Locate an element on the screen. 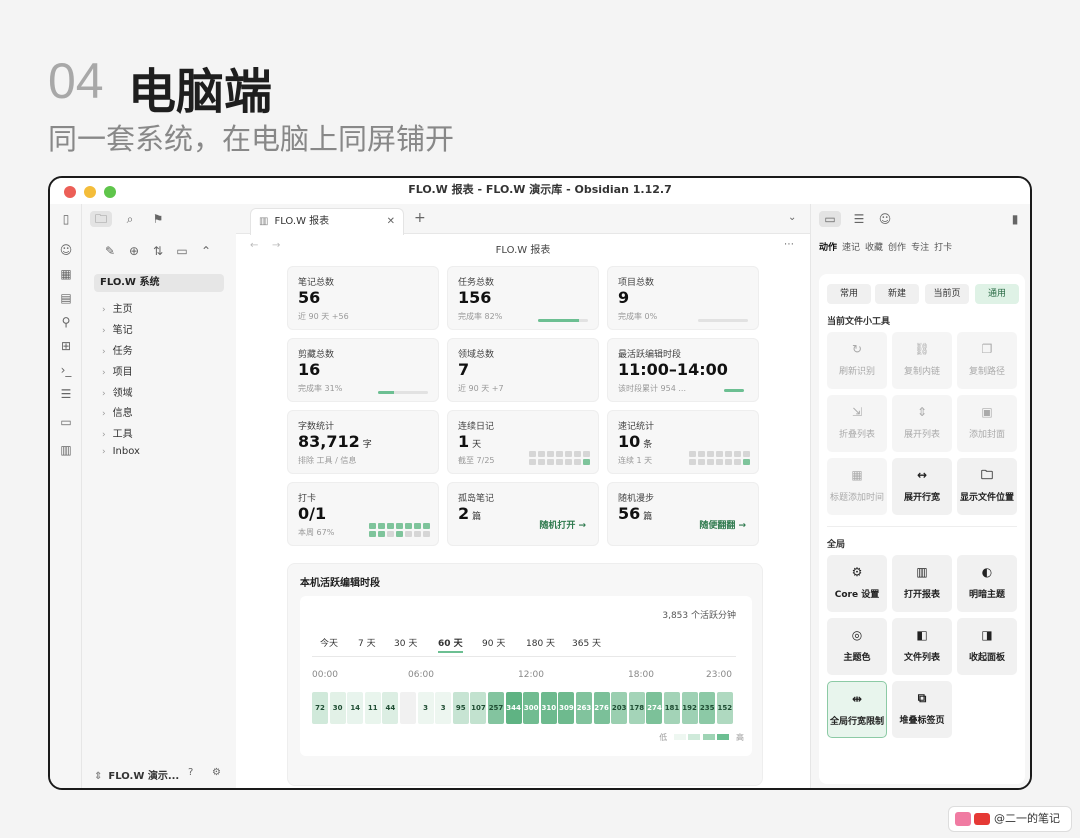 The height and width of the screenshot is (838, 1080). tab-checkin: 打卡 is located at coordinates (943, 248).